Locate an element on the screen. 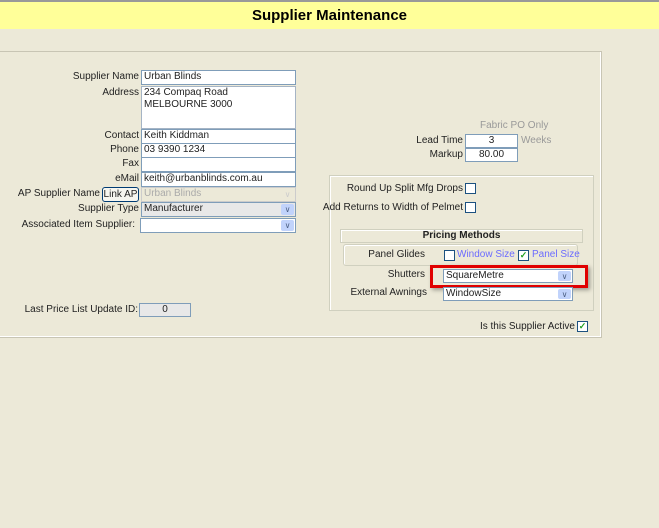  add-returns-label: Add Returns to Width of Pelmet is located at coordinates (392, 207).